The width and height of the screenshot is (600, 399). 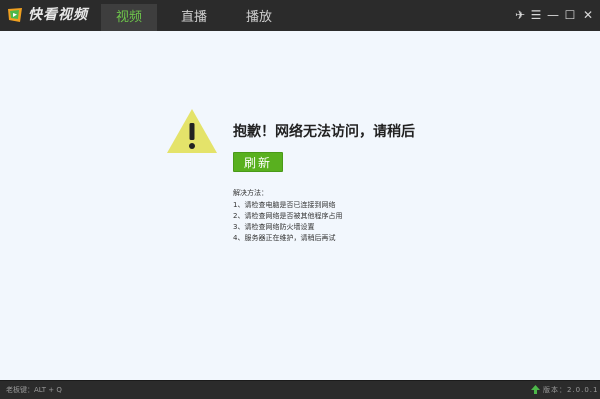 I want to click on tab-live: 直播, so click(x=194, y=17).